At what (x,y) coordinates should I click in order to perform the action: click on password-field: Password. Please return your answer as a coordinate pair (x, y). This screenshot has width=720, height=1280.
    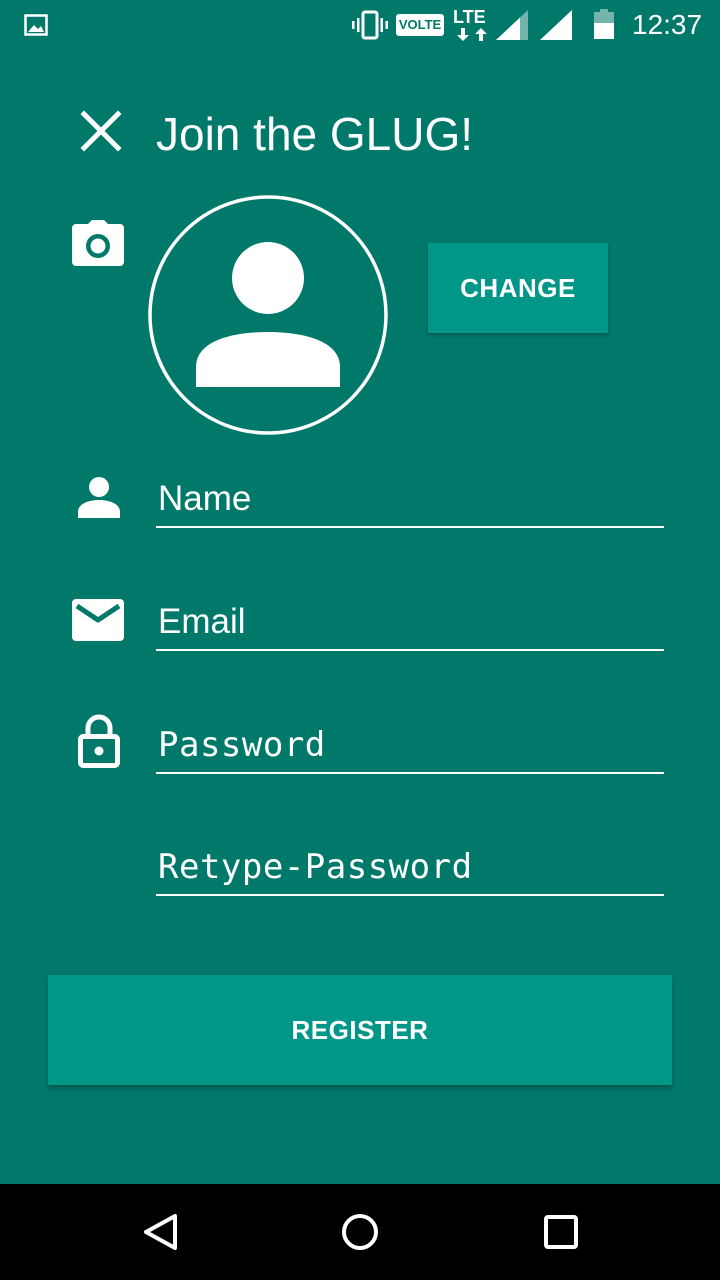
    Looking at the image, I should click on (410, 745).